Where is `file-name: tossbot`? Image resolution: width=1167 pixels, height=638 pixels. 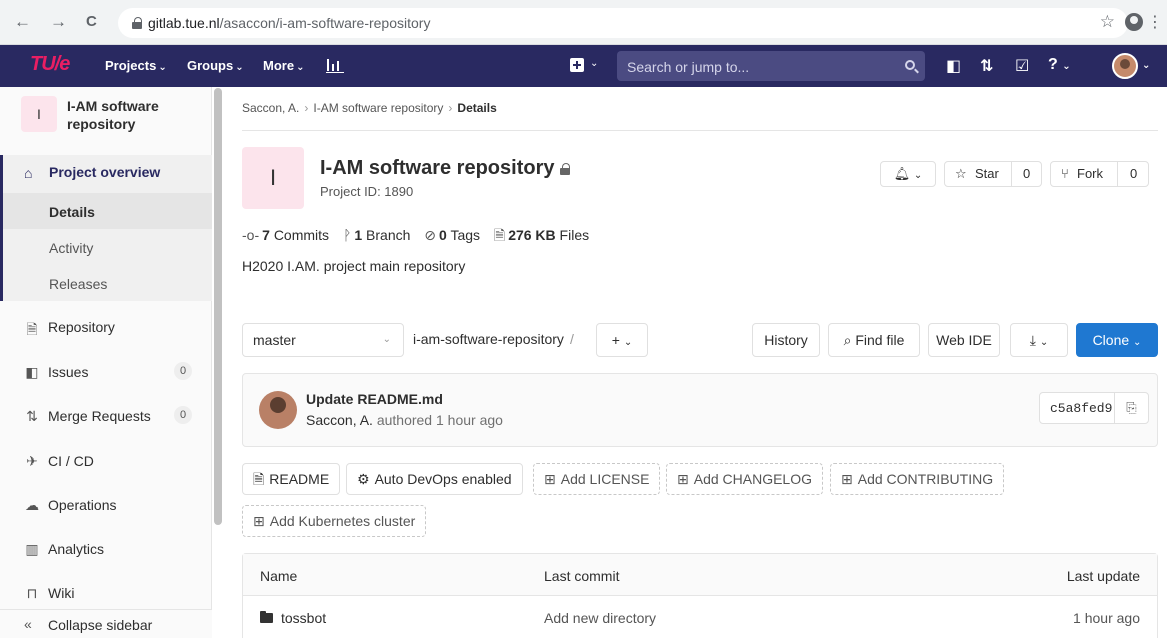
file-name: tossbot is located at coordinates (293, 618).